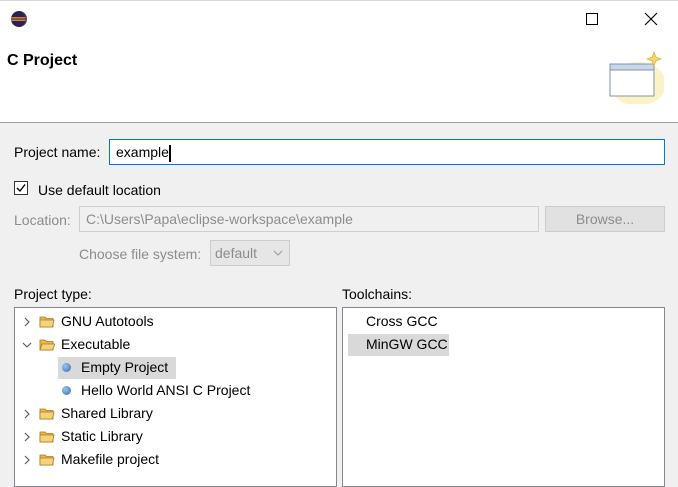 This screenshot has width=678, height=487. What do you see at coordinates (175, 414) in the screenshot?
I see `tree-item-shared-library: Shared Library` at bounding box center [175, 414].